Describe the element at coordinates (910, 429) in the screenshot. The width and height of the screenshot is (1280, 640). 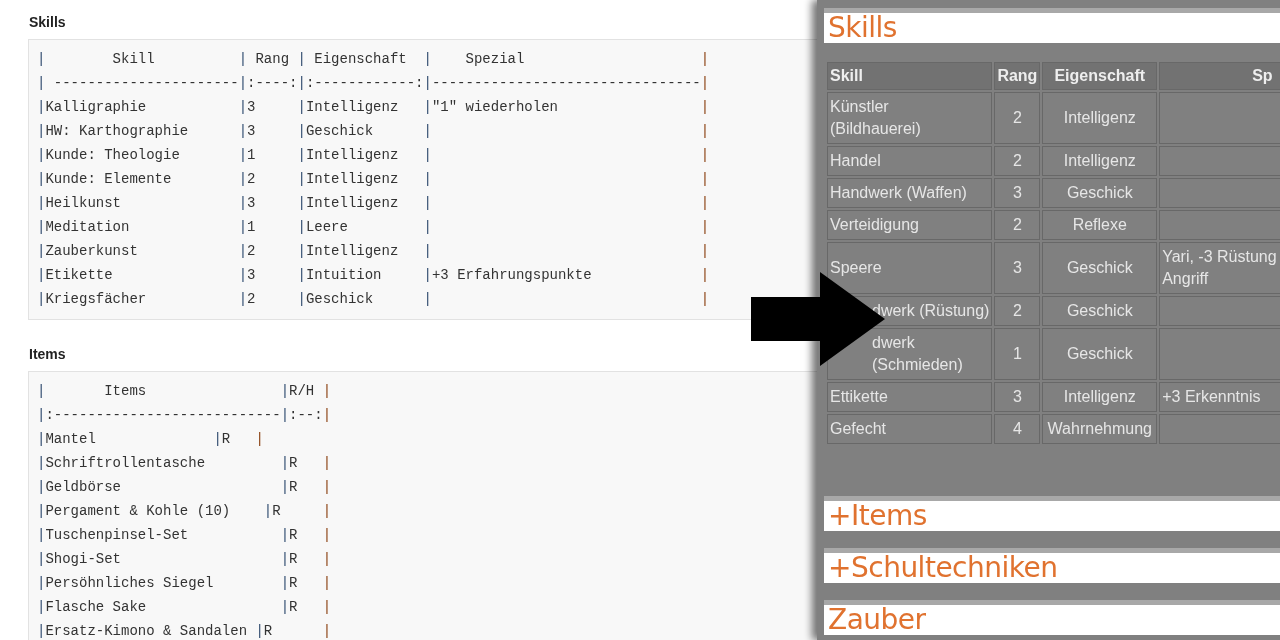
I see `table-cell: Gefecht` at that location.